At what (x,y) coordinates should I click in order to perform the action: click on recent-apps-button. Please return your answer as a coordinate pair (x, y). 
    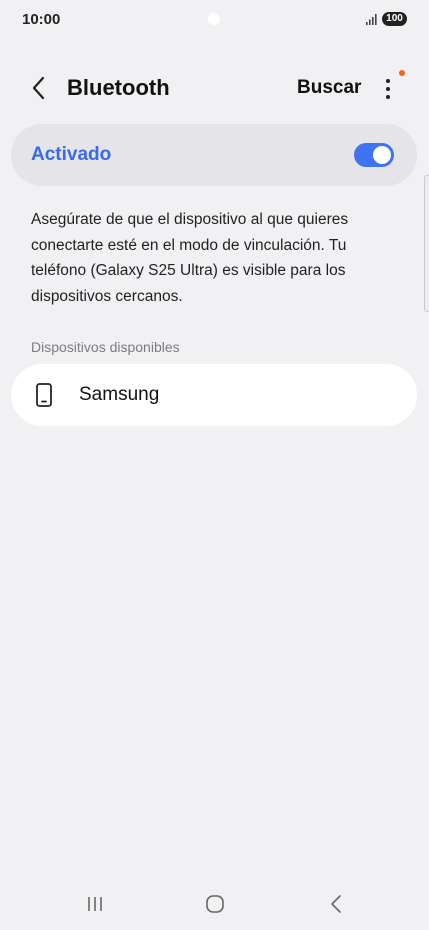
    Looking at the image, I should click on (95, 904).